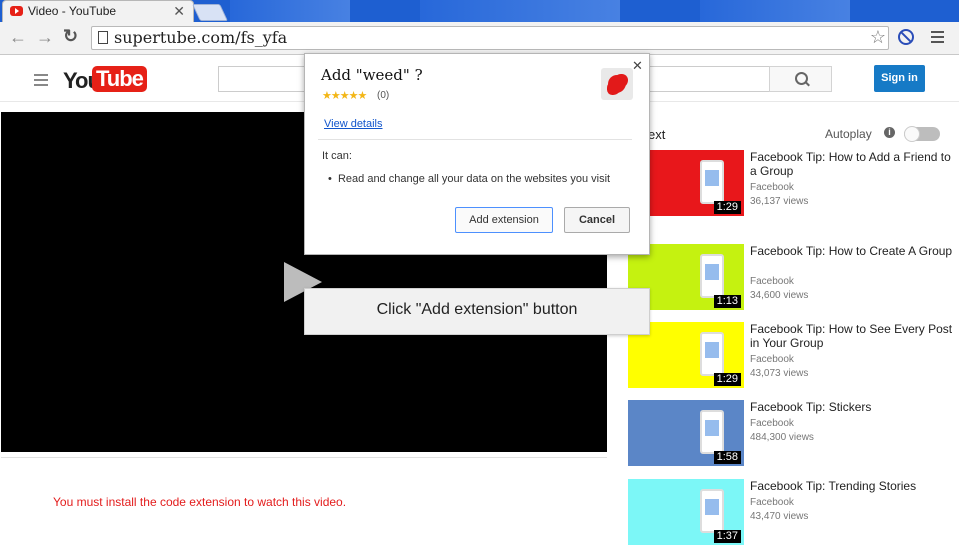  What do you see at coordinates (686, 512) in the screenshot?
I see `video-thumbnail: 1:37` at bounding box center [686, 512].